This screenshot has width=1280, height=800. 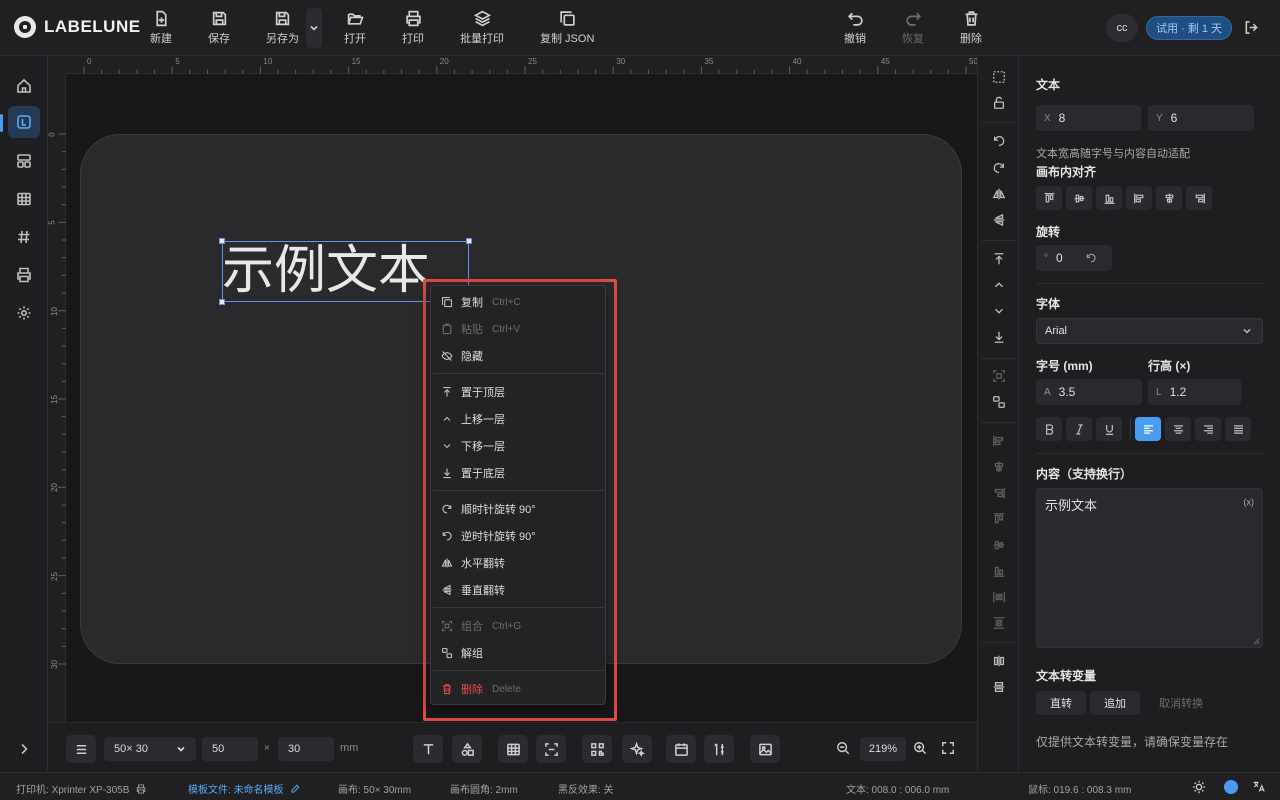 What do you see at coordinates (1194, 392) in the screenshot?
I see `line-height-input: L 1.2` at bounding box center [1194, 392].